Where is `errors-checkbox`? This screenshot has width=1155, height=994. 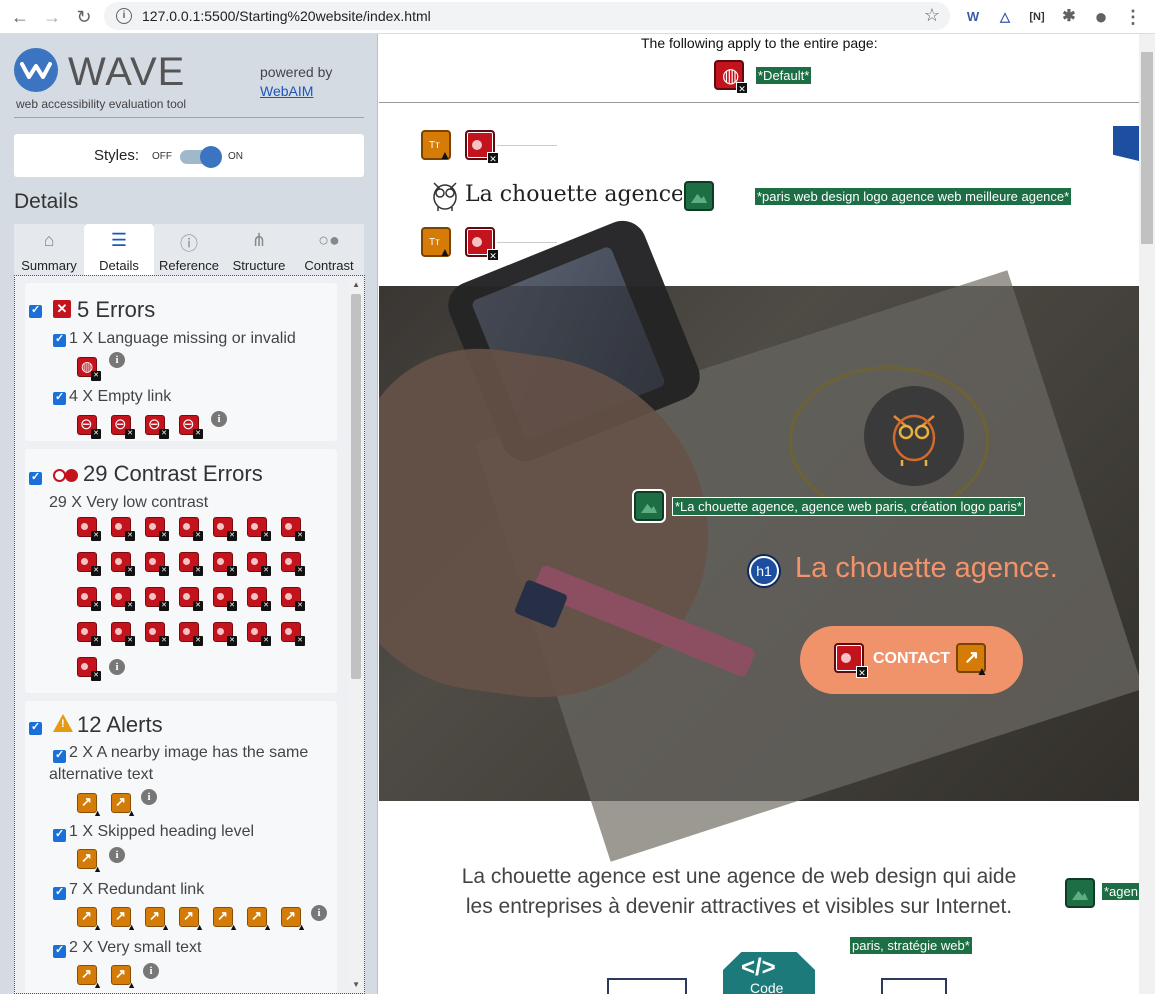 errors-checkbox is located at coordinates (35, 310).